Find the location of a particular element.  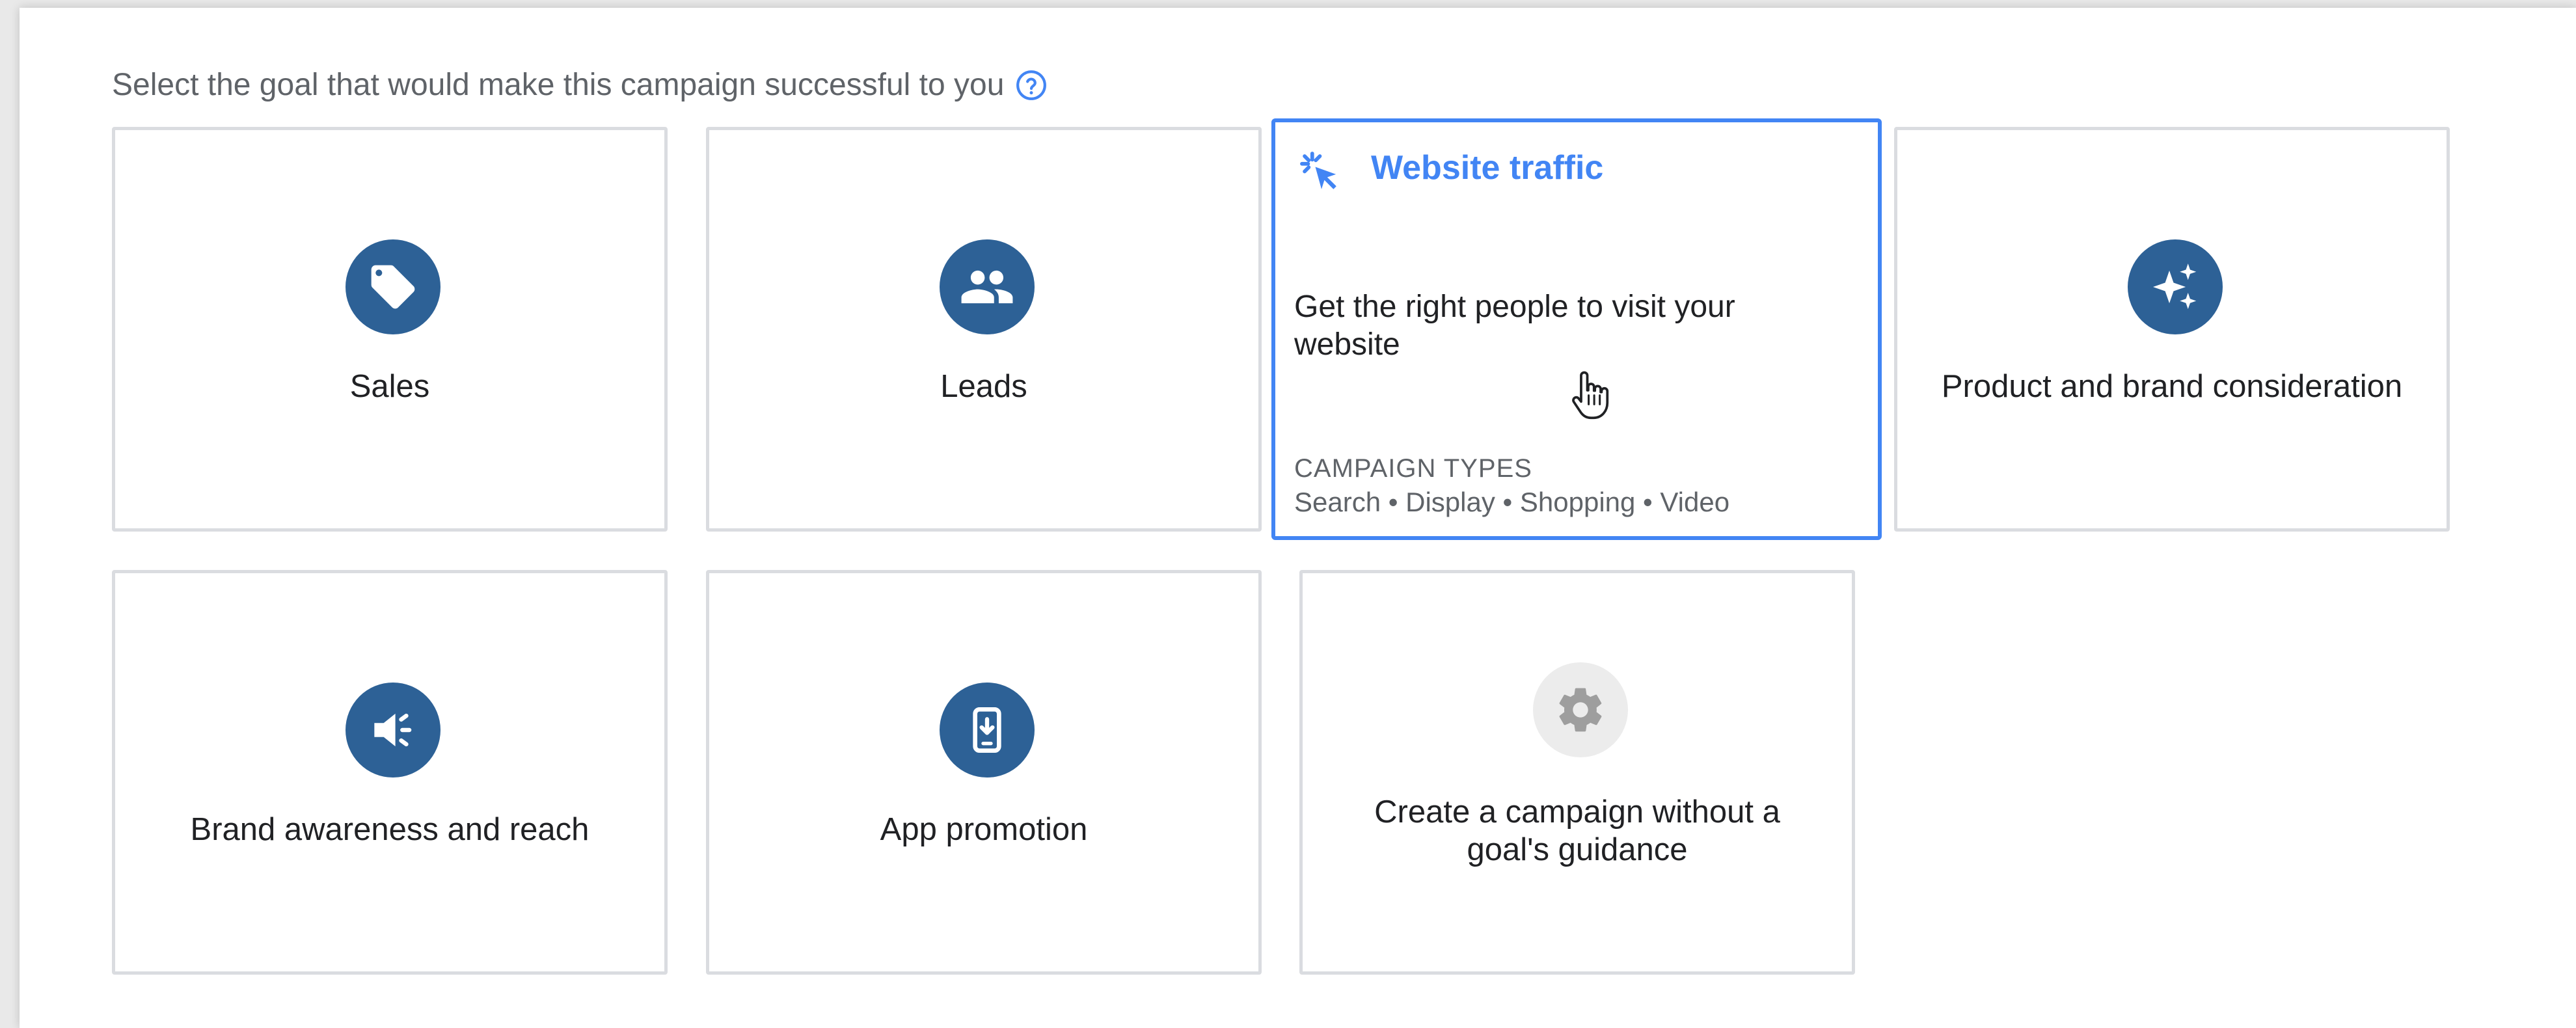

hand-cursor-icon is located at coordinates (1591, 395).